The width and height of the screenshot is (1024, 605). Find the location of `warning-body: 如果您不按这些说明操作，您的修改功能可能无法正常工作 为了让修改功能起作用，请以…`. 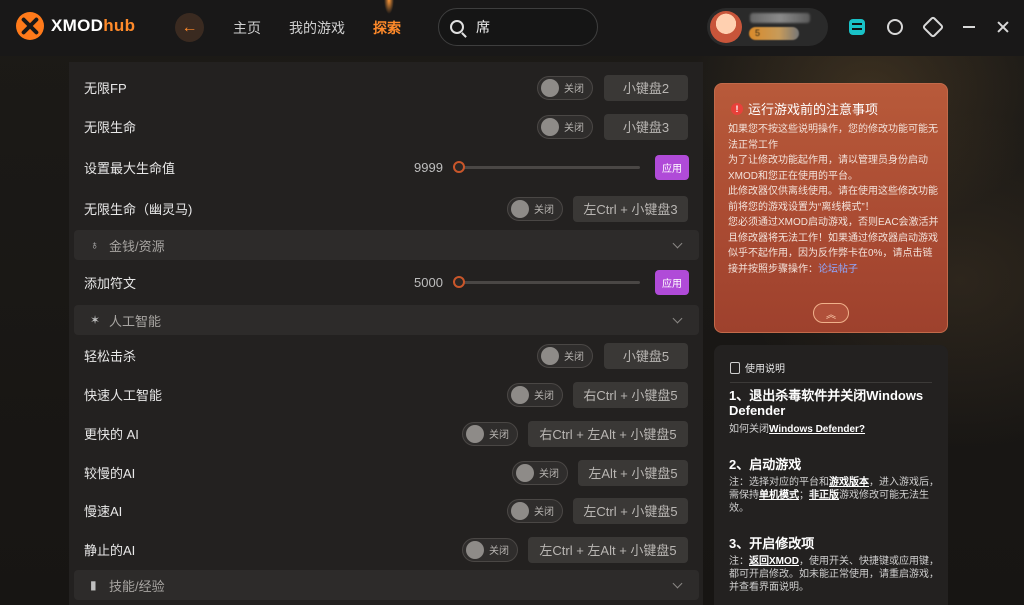

warning-body: 如果您不按这些说明操作，您的修改功能可能无法正常工作 为了让修改功能起作用，请以… is located at coordinates (834, 199).